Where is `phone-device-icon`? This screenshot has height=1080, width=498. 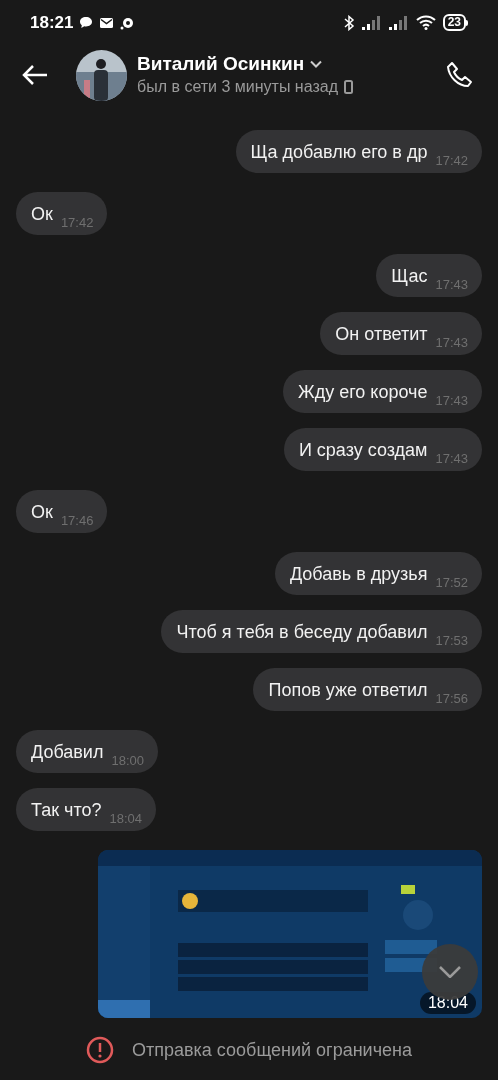
phone-device-icon is located at coordinates (348, 87).